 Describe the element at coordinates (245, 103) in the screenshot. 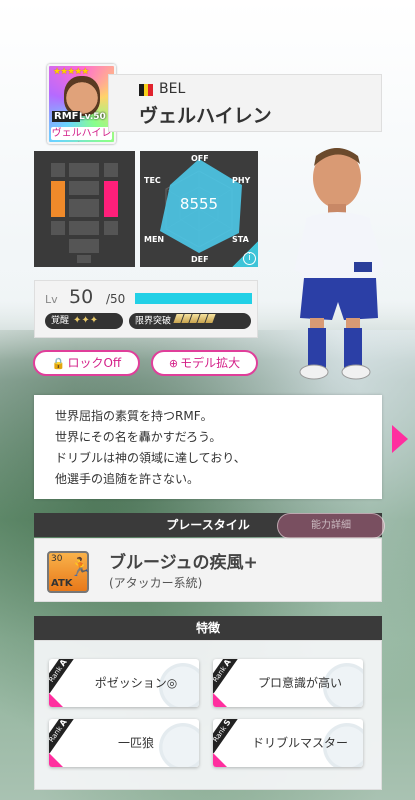

I see `player-name-panel: BEL ヴェルハイレン` at that location.